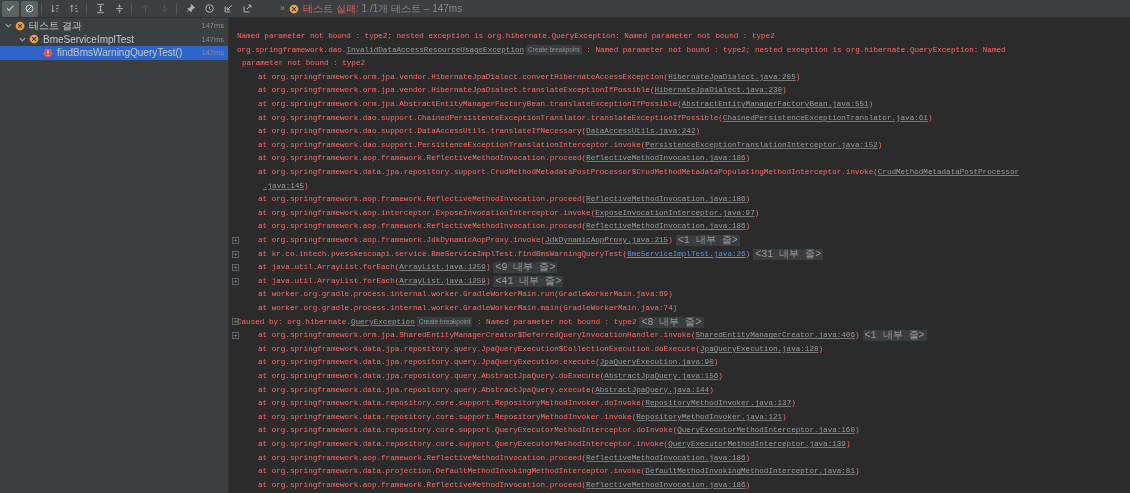 The height and width of the screenshot is (493, 1130). I want to click on tree-label: findBmsWarningQueryTest(), so click(120, 53).